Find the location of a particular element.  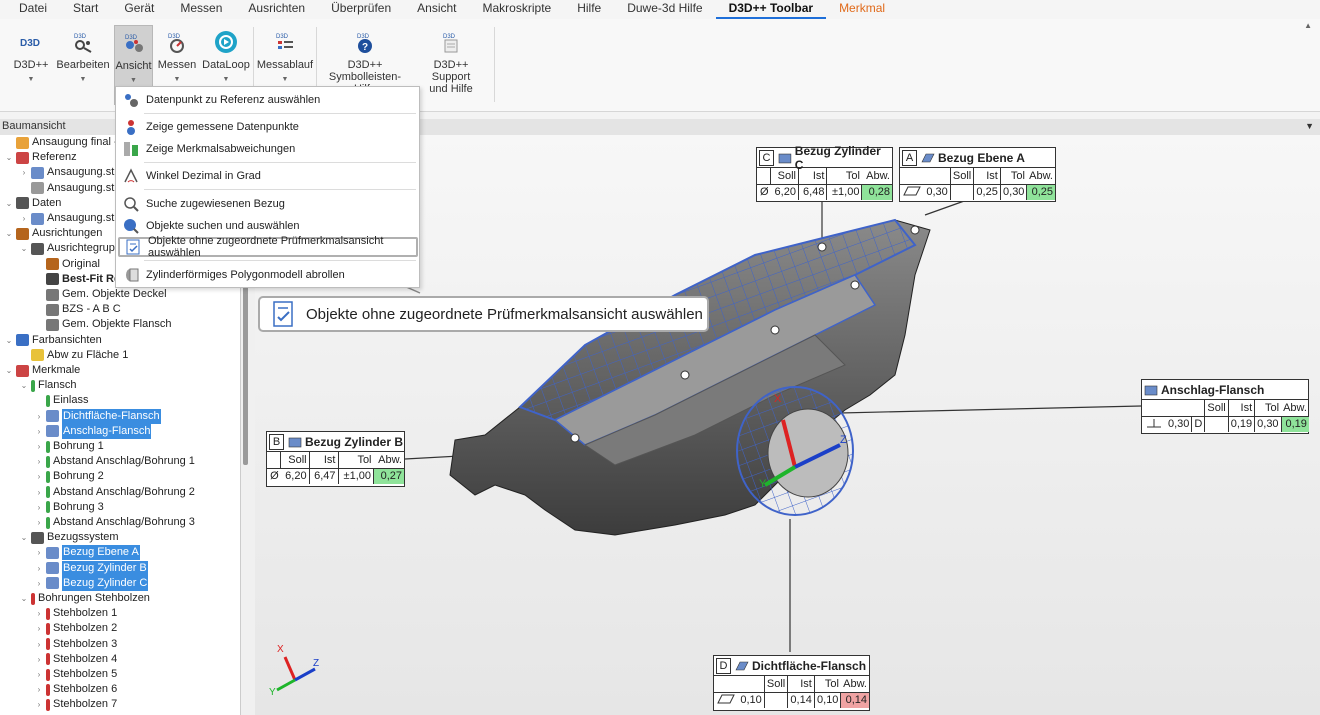

angle-icon is located at coordinates (131, 176).